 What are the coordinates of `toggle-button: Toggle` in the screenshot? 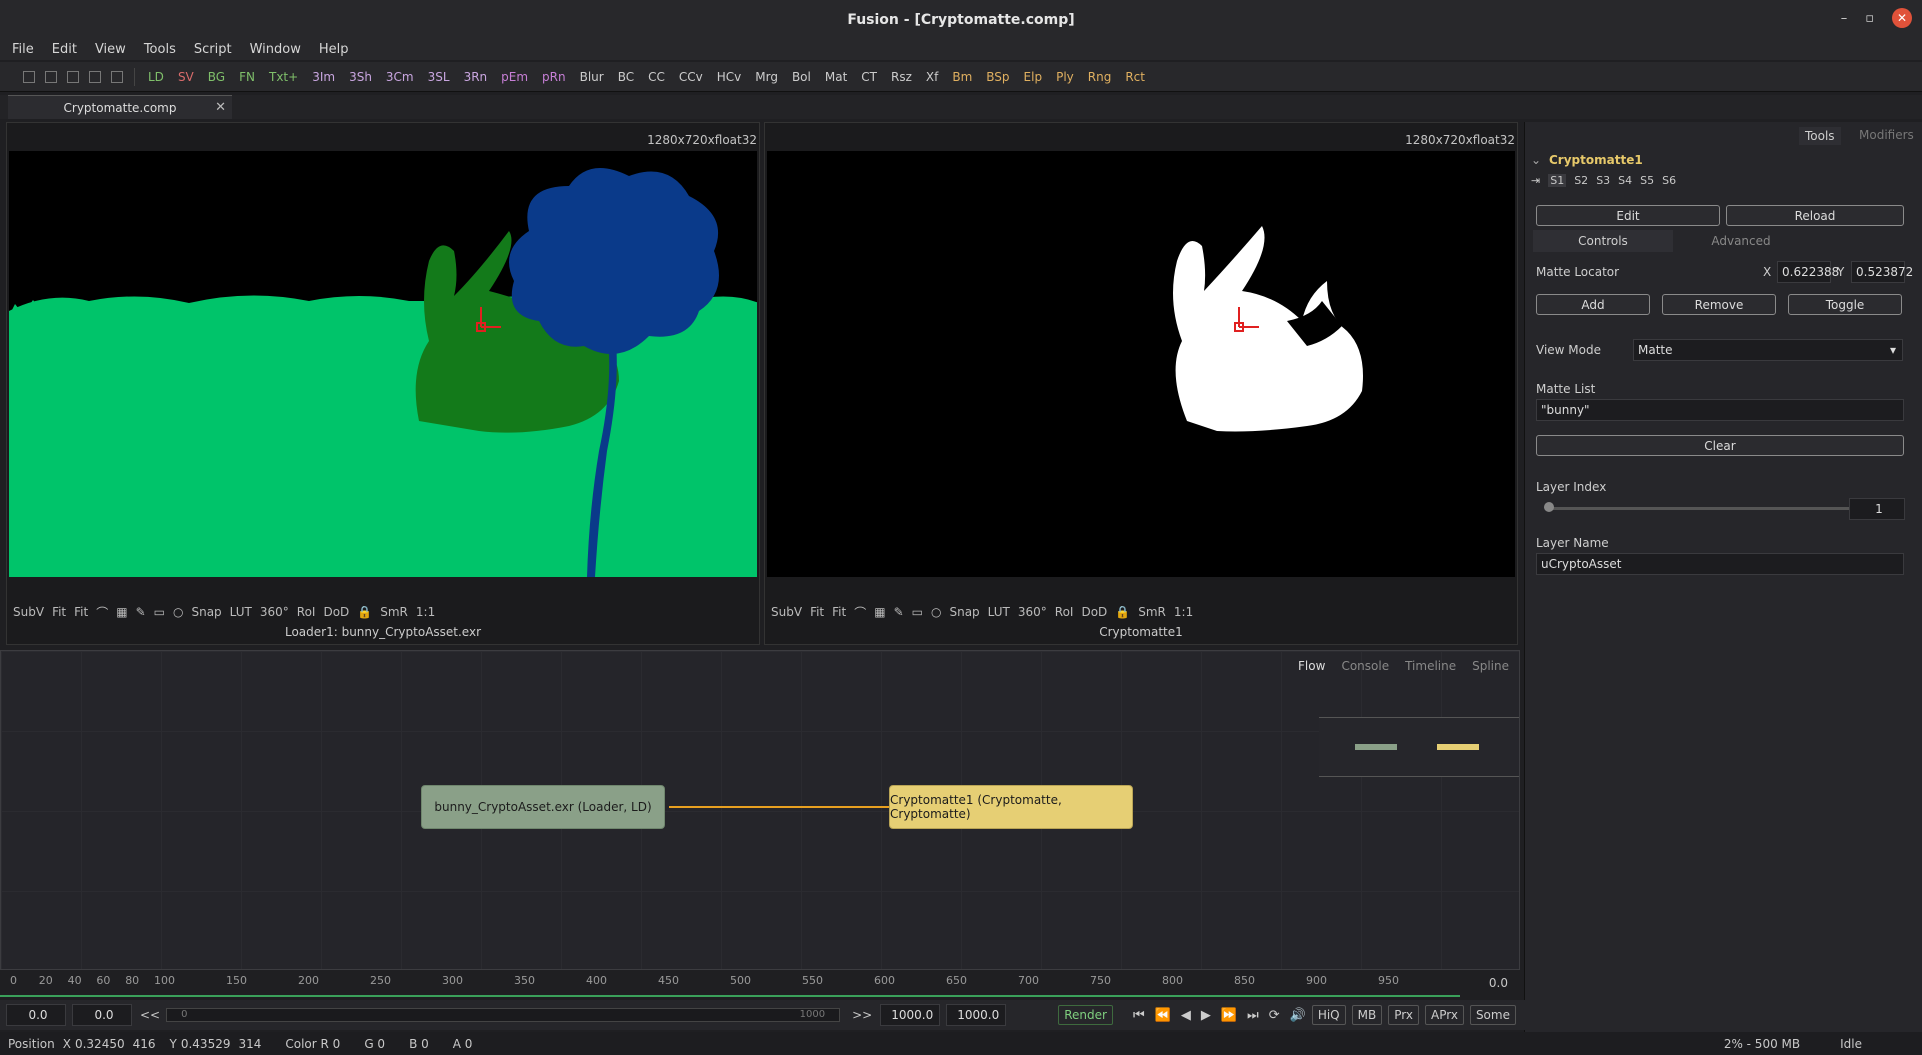 It's located at (1845, 304).